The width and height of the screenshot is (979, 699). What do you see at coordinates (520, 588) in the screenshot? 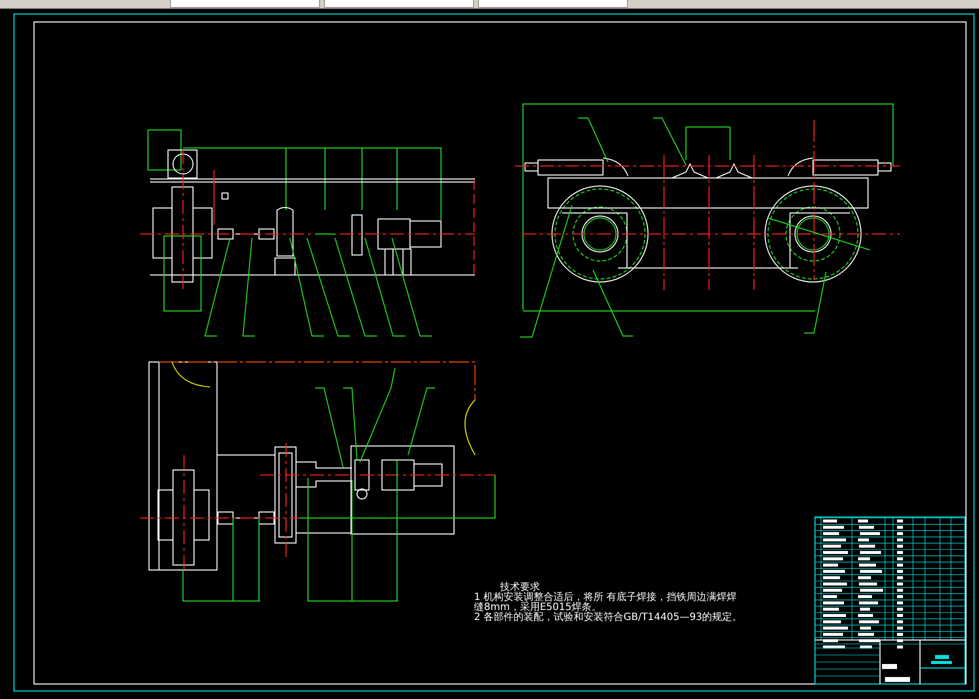
I see `requirements-title: 技术要求` at bounding box center [520, 588].